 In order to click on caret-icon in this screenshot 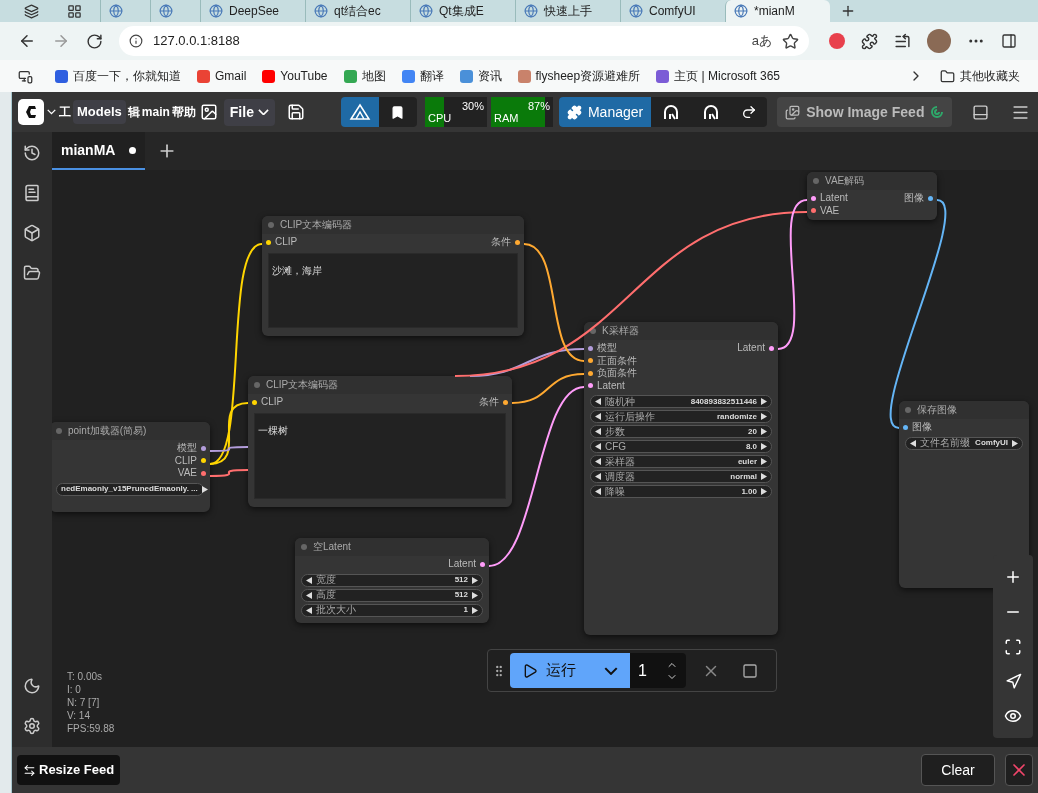, I will do `click(51, 112)`.